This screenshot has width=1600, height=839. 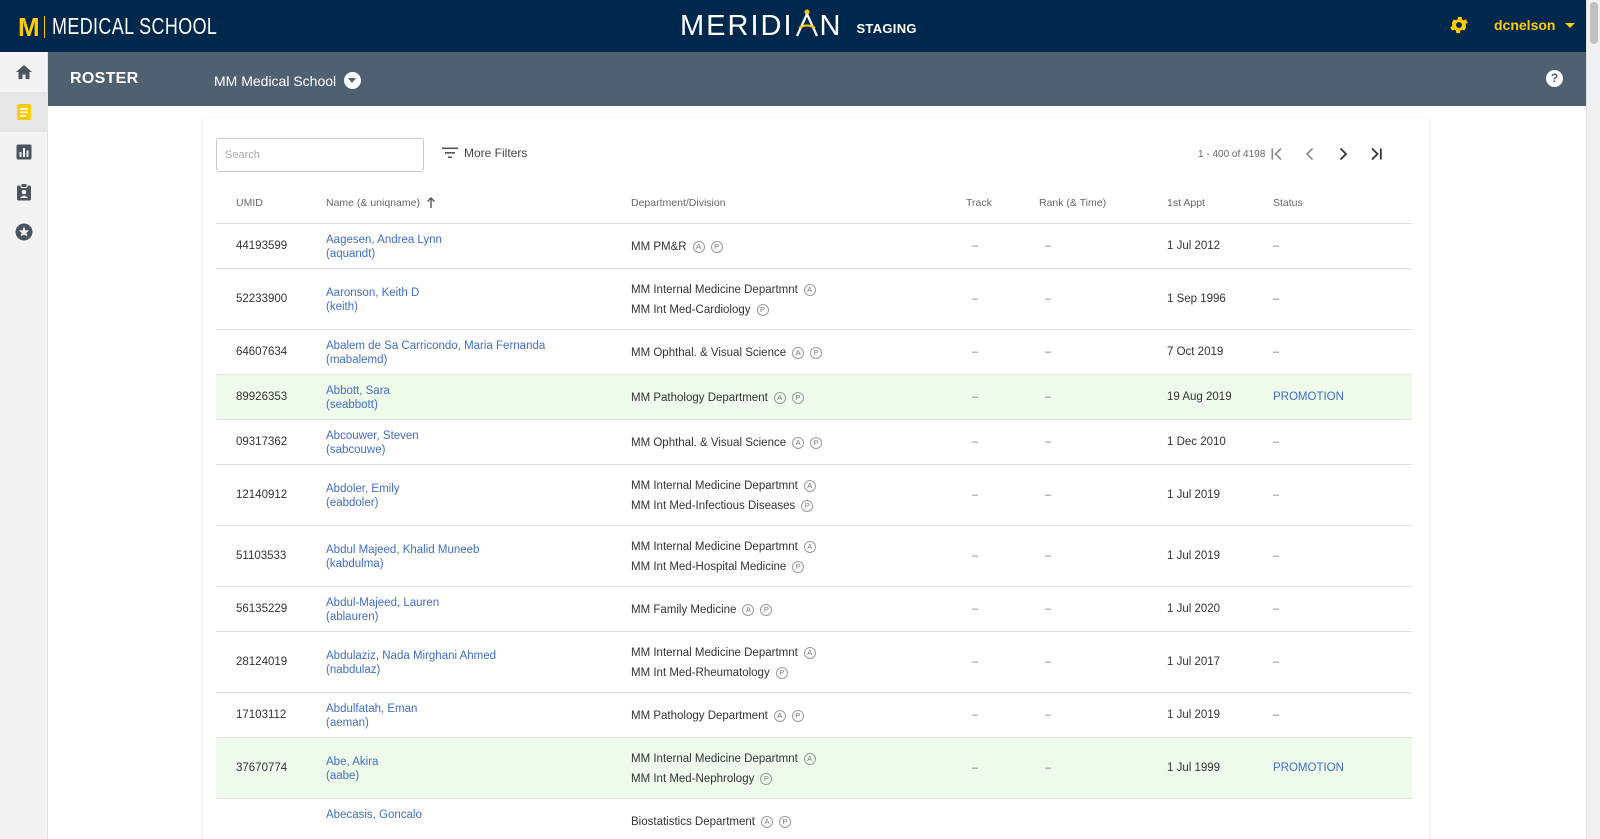 I want to click on name-link: Aaronson, Keith D (keith), so click(x=372, y=300).